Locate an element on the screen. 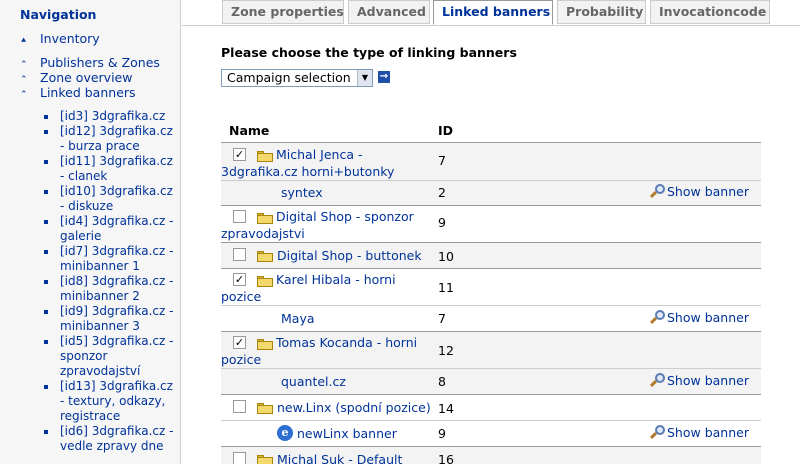  chevron-down-icon: ▼ is located at coordinates (364, 78).